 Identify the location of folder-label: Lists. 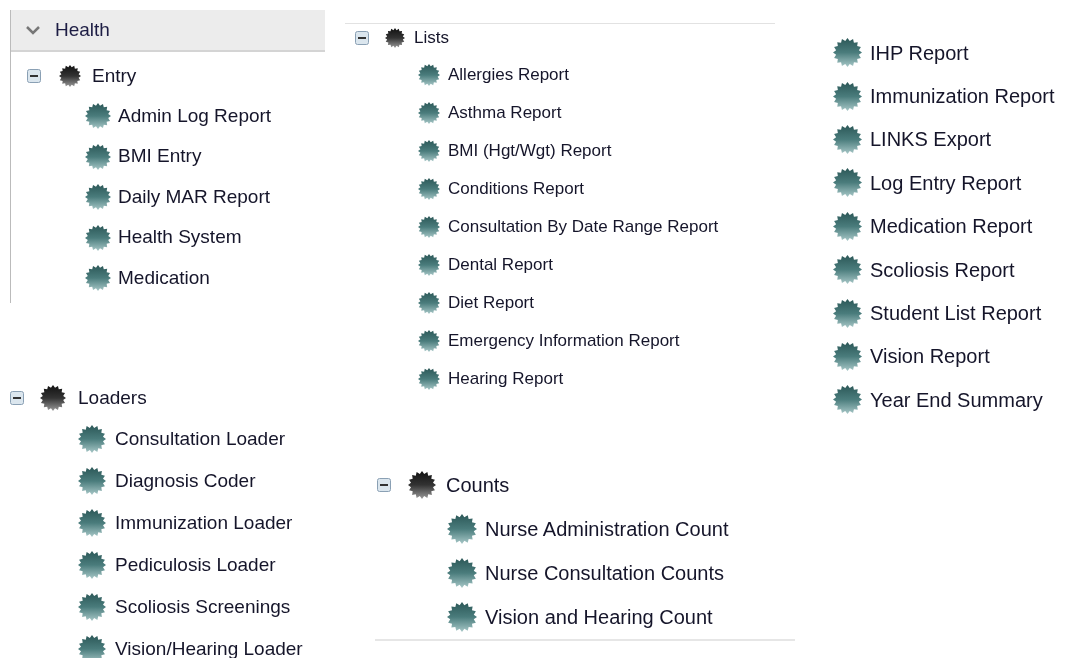
(431, 38).